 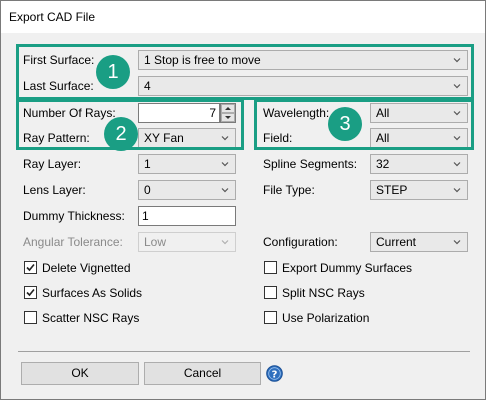 I want to click on angular-tolerance-label: Angular Tolerance:, so click(x=73, y=242).